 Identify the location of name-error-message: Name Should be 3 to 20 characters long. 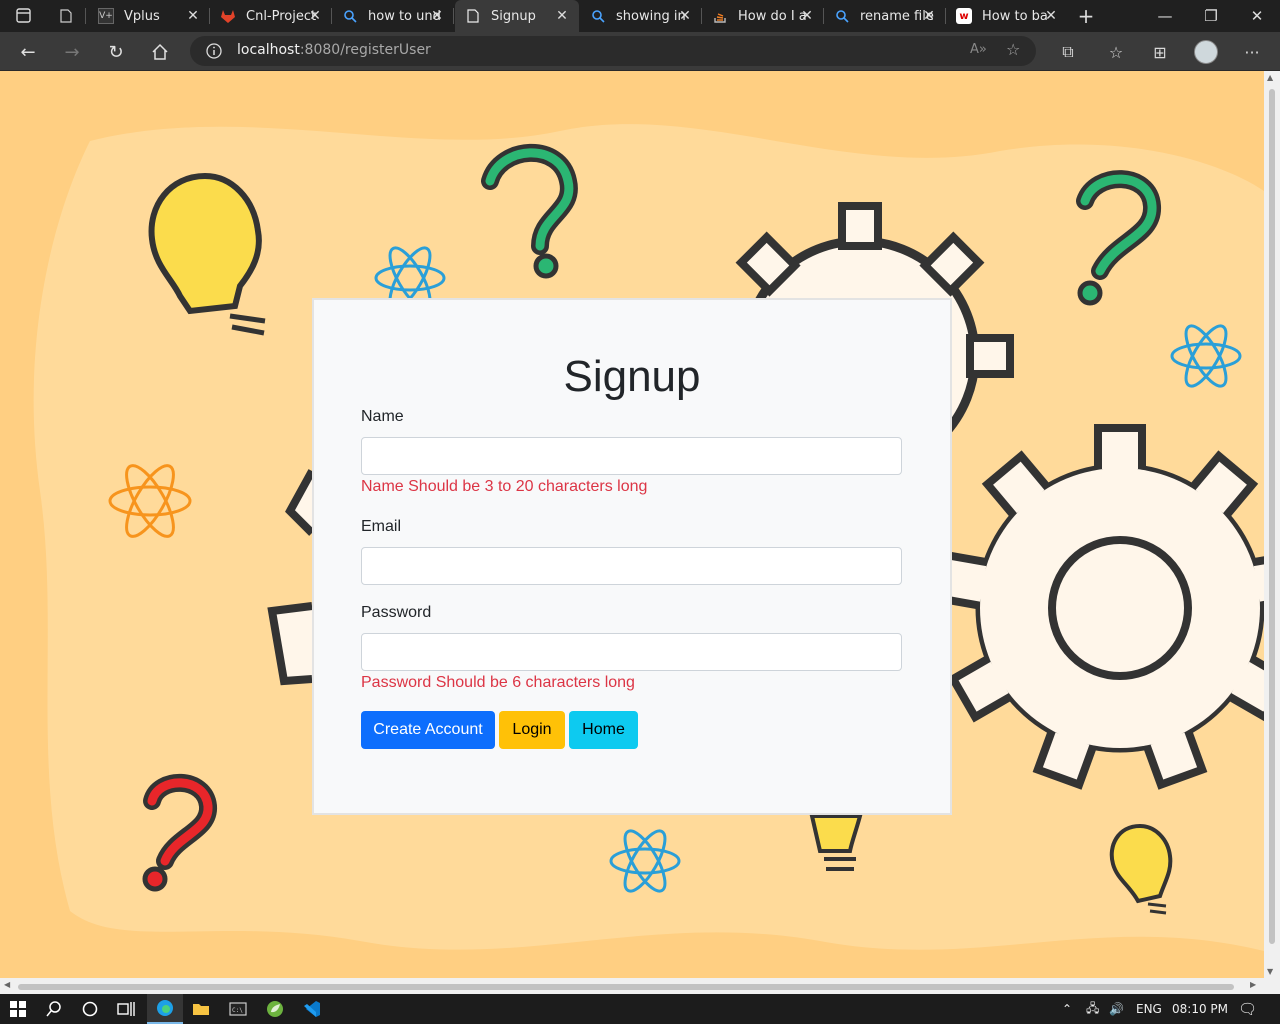
(504, 486).